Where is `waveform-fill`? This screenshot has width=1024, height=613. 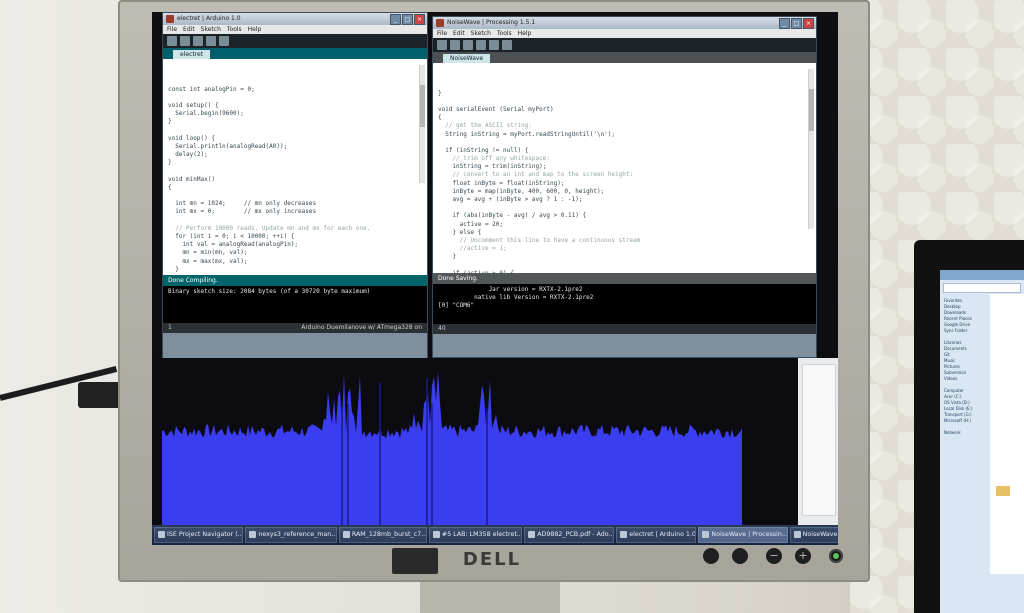 waveform-fill is located at coordinates (452, 448).